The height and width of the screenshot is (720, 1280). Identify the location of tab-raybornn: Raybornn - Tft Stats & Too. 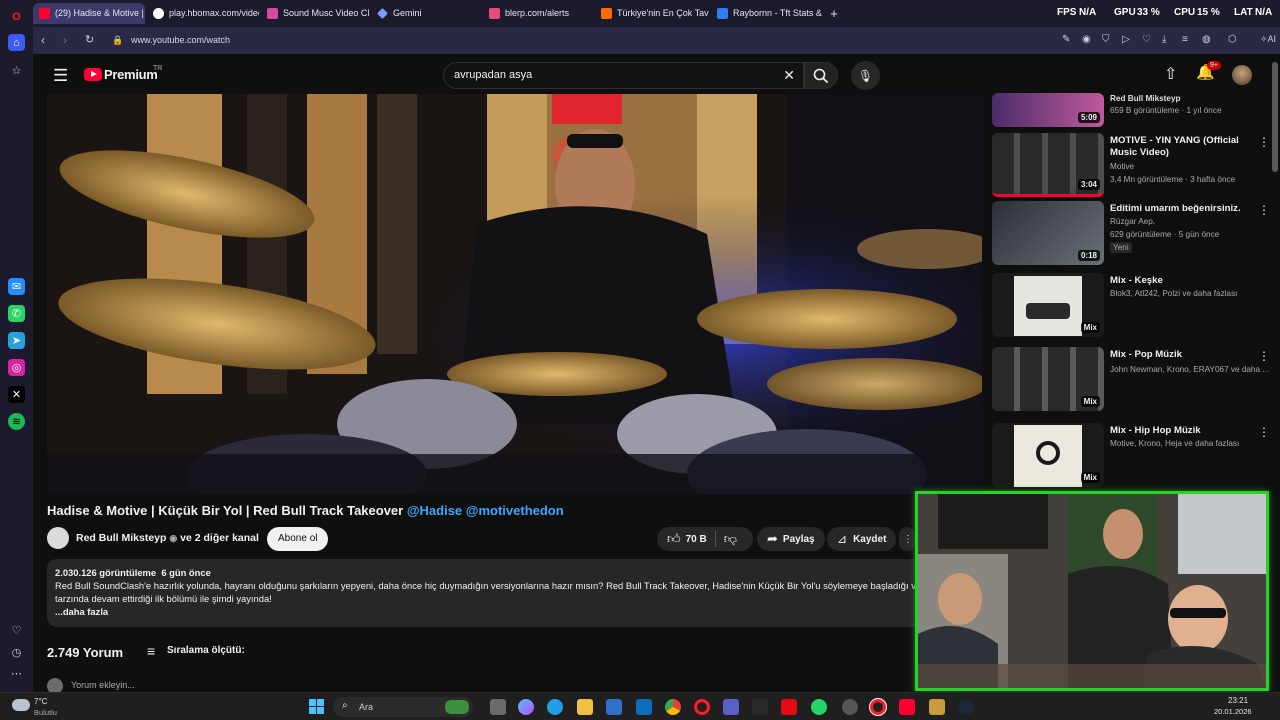
(767, 13).